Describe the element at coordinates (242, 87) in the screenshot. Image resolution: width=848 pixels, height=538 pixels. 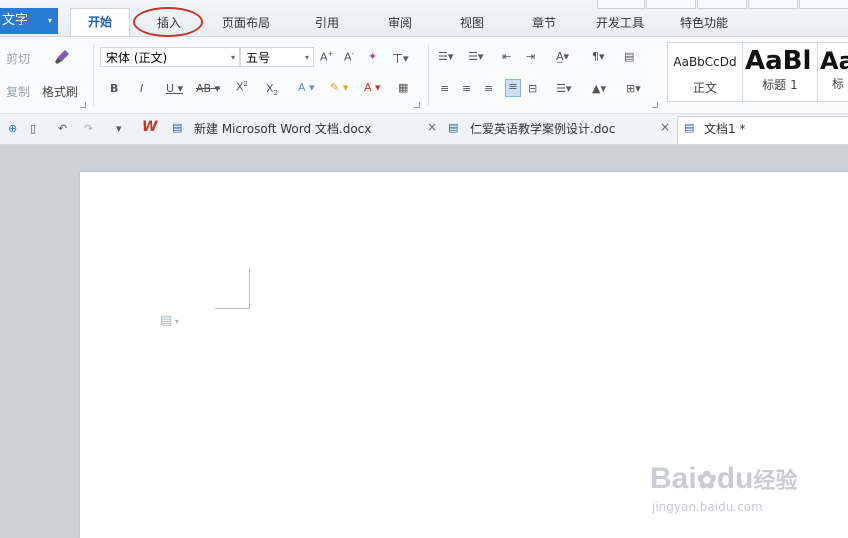
I see `superscript-icon: X2` at that location.